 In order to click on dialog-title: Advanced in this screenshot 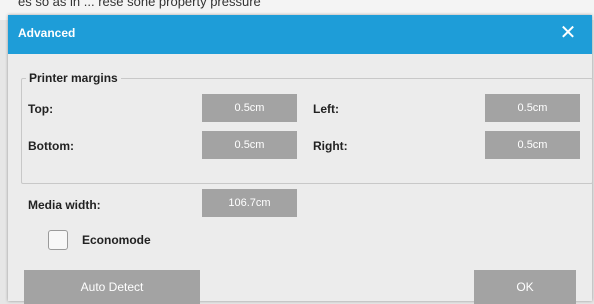, I will do `click(47, 33)`.